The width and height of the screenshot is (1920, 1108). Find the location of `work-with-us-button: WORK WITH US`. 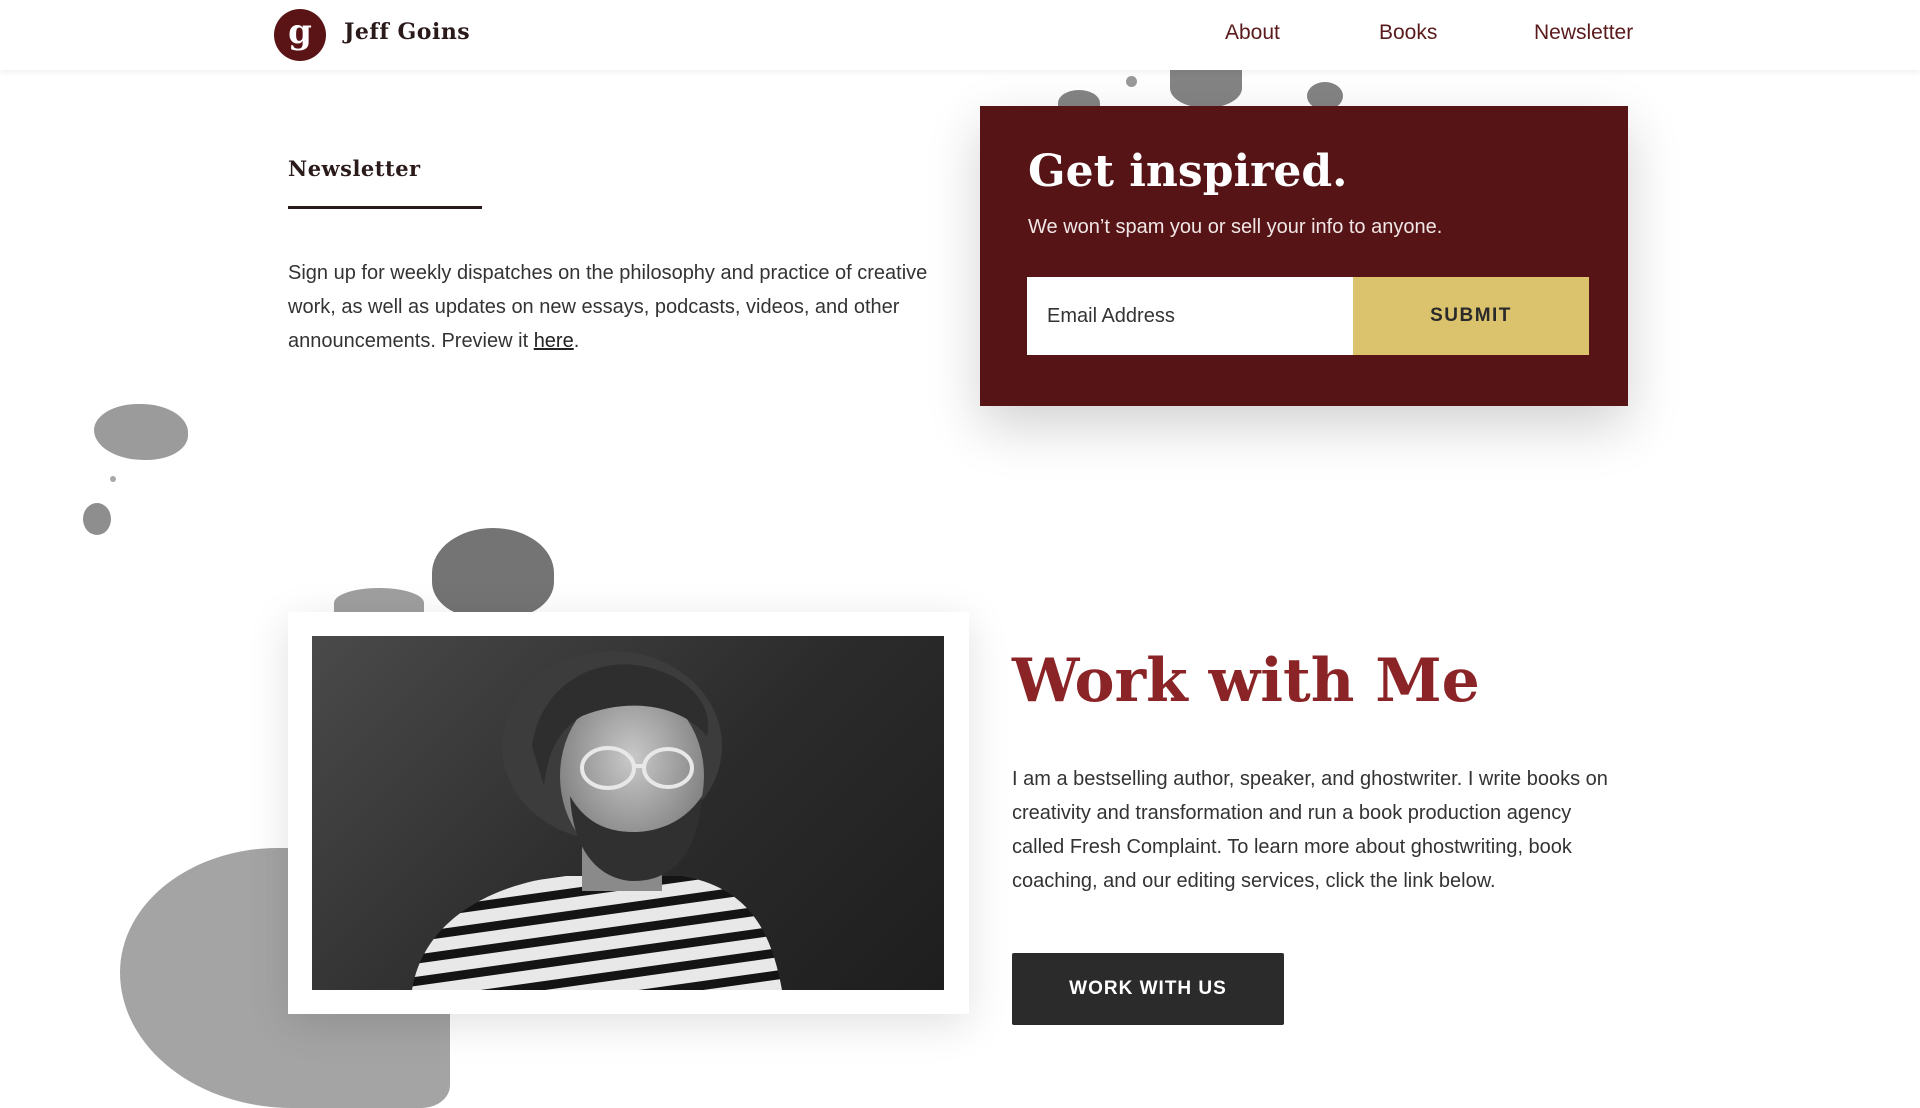

work-with-us-button: WORK WITH US is located at coordinates (1148, 989).